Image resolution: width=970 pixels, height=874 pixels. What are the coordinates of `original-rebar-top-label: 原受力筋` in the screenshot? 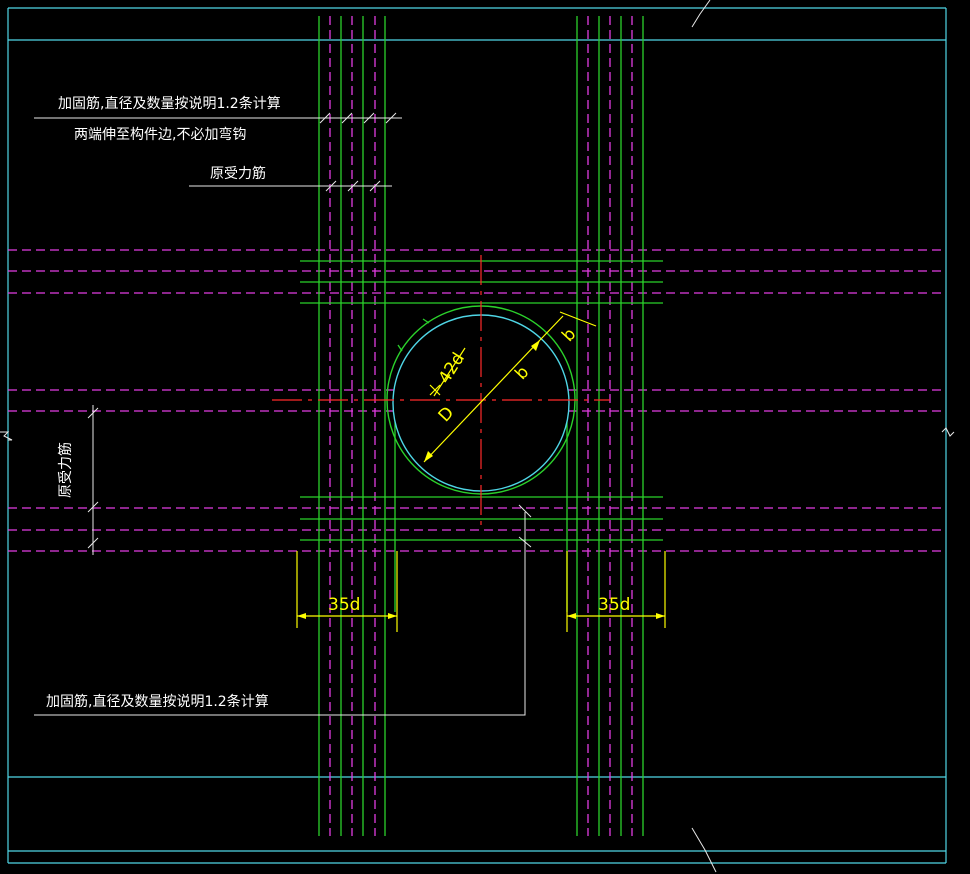 It's located at (238, 173).